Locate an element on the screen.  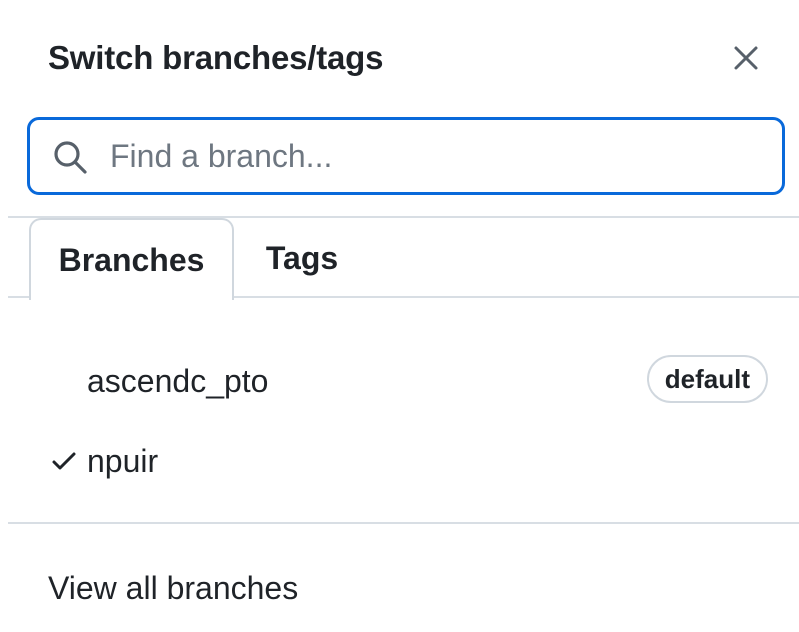
panel-header: Switch branches/tags is located at coordinates (408, 58).